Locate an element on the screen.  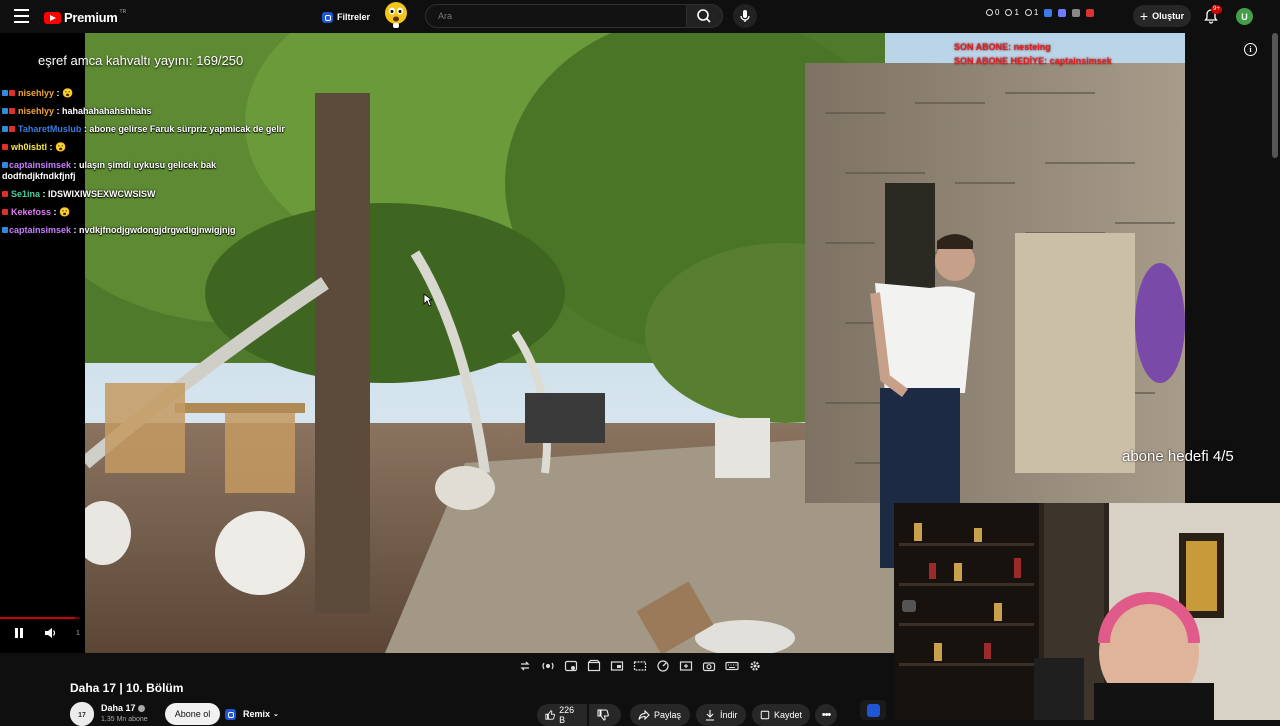
list-icon is located at coordinates (1062, 12).